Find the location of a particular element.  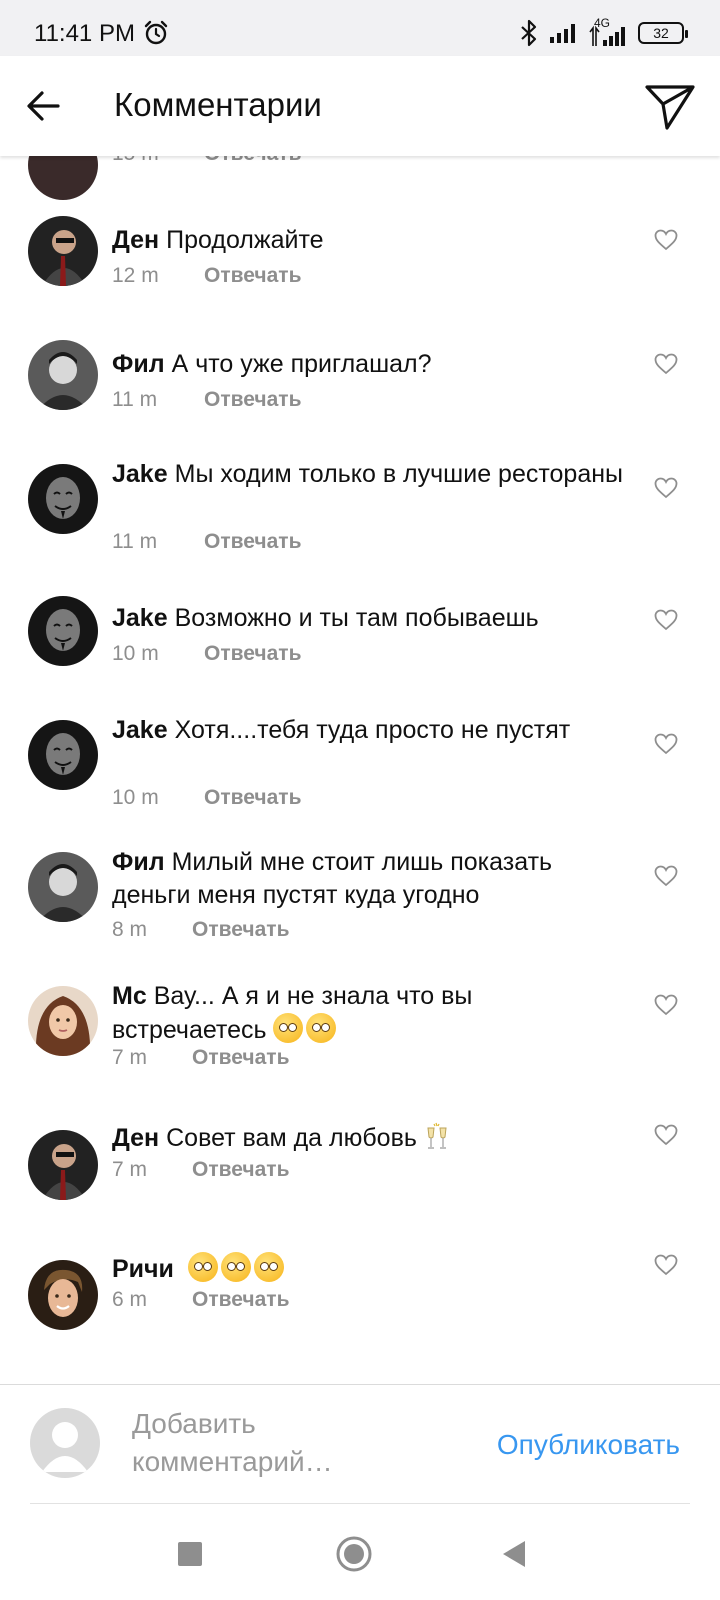

comment-input is located at coordinates (292, 1445).